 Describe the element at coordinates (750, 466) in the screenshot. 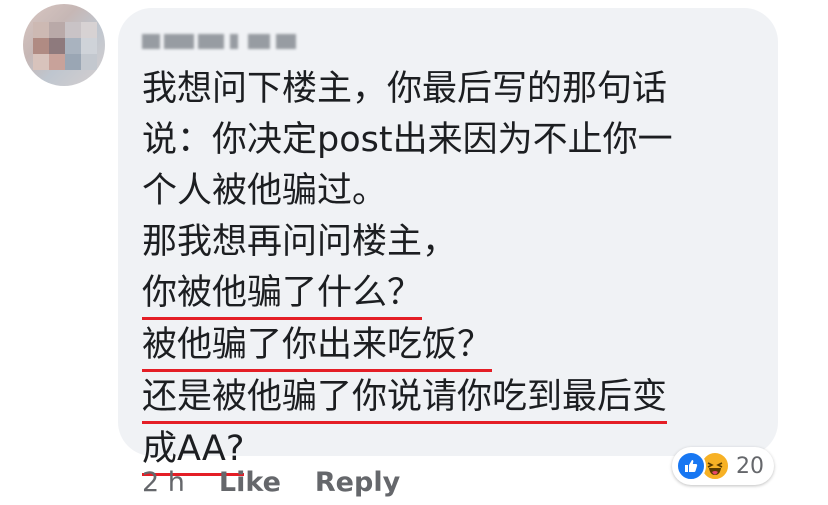

I see `reaction-count: 20` at that location.